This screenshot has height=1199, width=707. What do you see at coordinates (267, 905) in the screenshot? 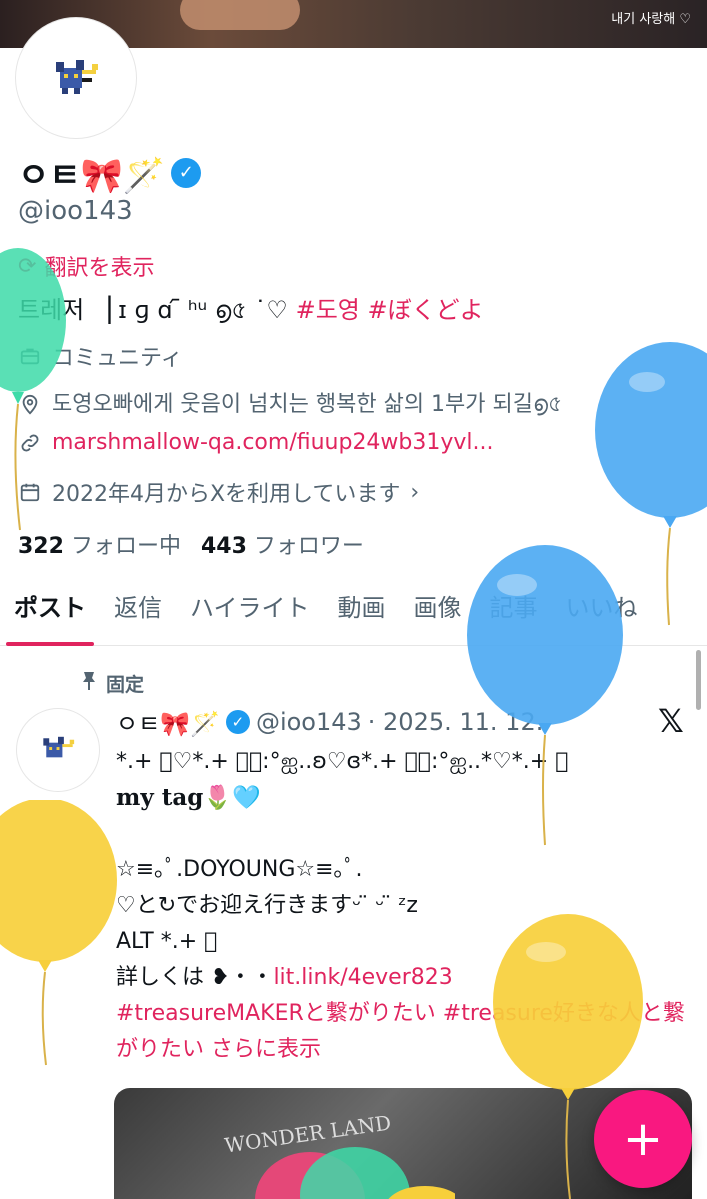
I see `post-line: ♡と↻でお迎え行きますᵕ ̈ ᵕ ̈ ᶻz` at bounding box center [267, 905].